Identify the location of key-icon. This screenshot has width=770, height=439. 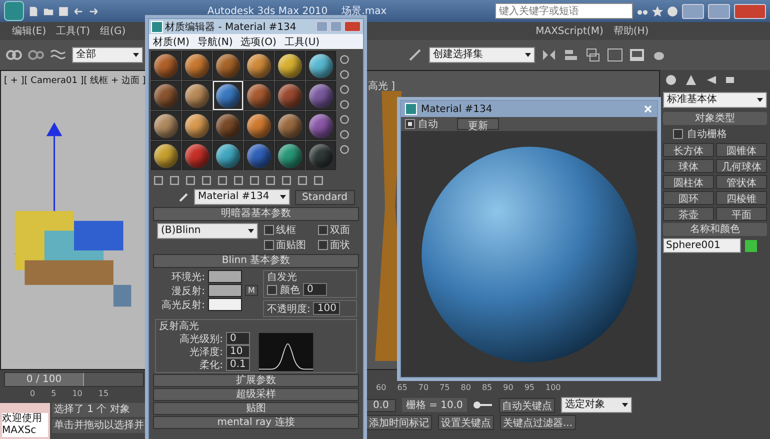
(482, 405).